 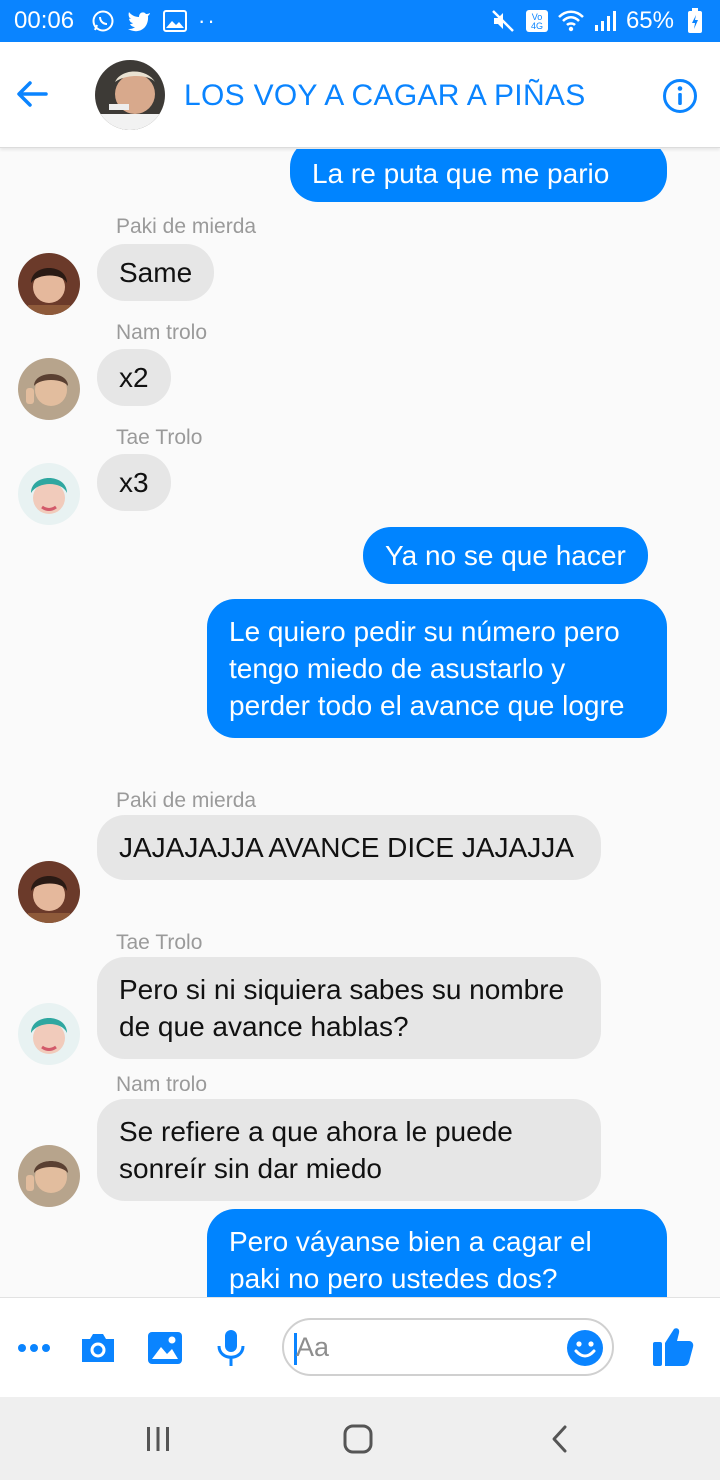 What do you see at coordinates (231, 1348) in the screenshot?
I see `microphone-icon` at bounding box center [231, 1348].